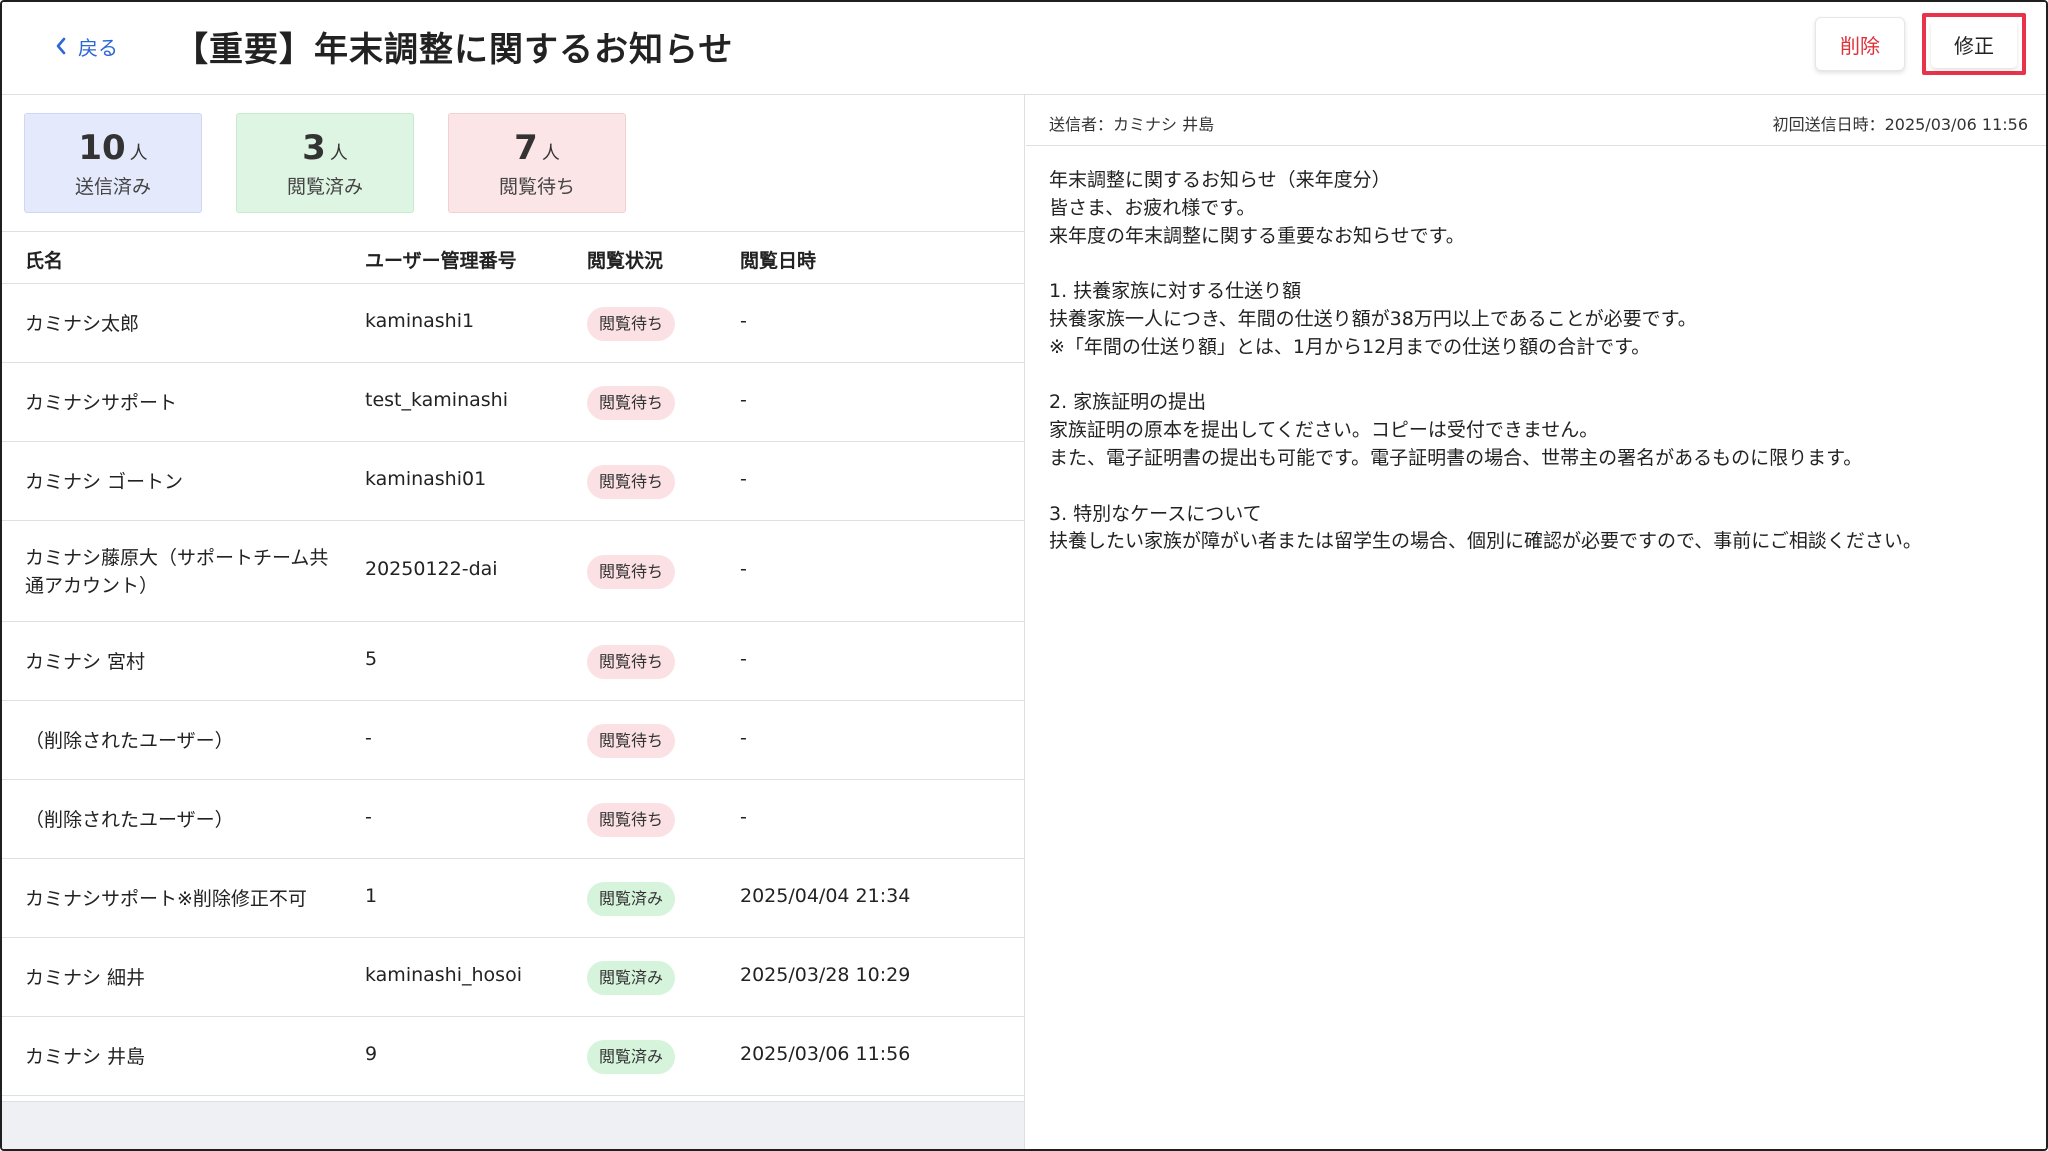 The width and height of the screenshot is (2048, 1151). What do you see at coordinates (371, 1053) in the screenshot?
I see `cell-user-id: 9` at bounding box center [371, 1053].